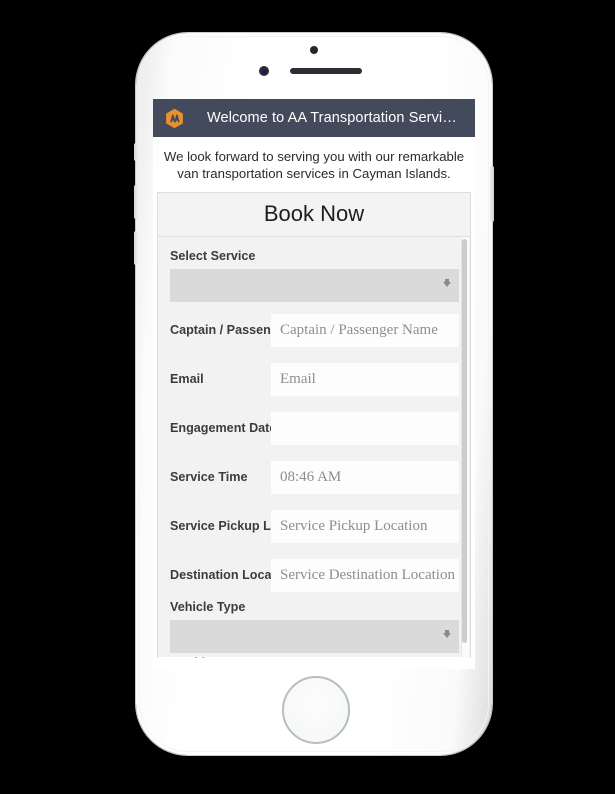 This screenshot has height=794, width=615. Describe the element at coordinates (365, 330) in the screenshot. I see `captain-passenger-name-input: Captain / Passenger Name` at that location.